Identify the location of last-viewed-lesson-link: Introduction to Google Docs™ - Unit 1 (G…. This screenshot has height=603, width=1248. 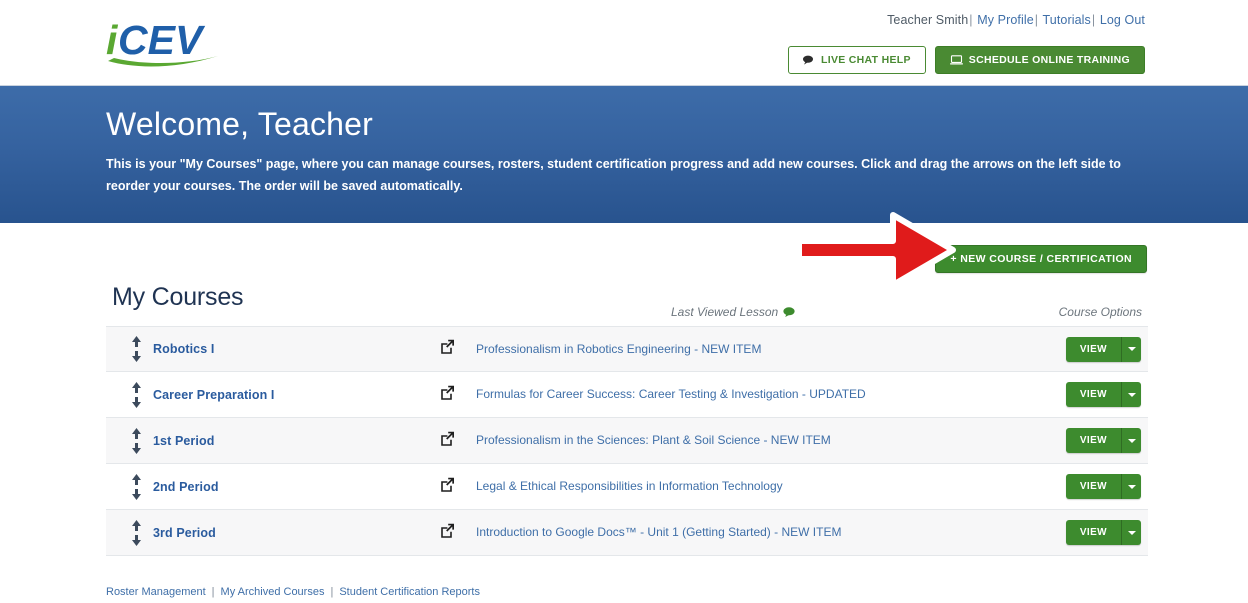
(658, 532).